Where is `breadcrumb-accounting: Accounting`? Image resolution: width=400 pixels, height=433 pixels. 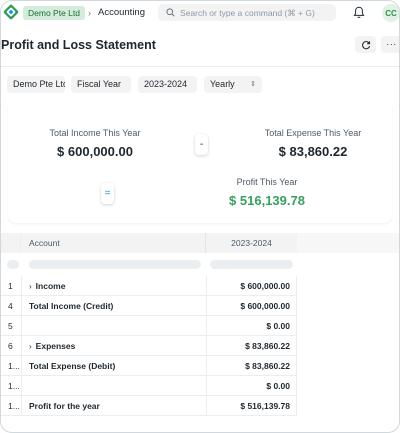 breadcrumb-accounting: Accounting is located at coordinates (121, 13).